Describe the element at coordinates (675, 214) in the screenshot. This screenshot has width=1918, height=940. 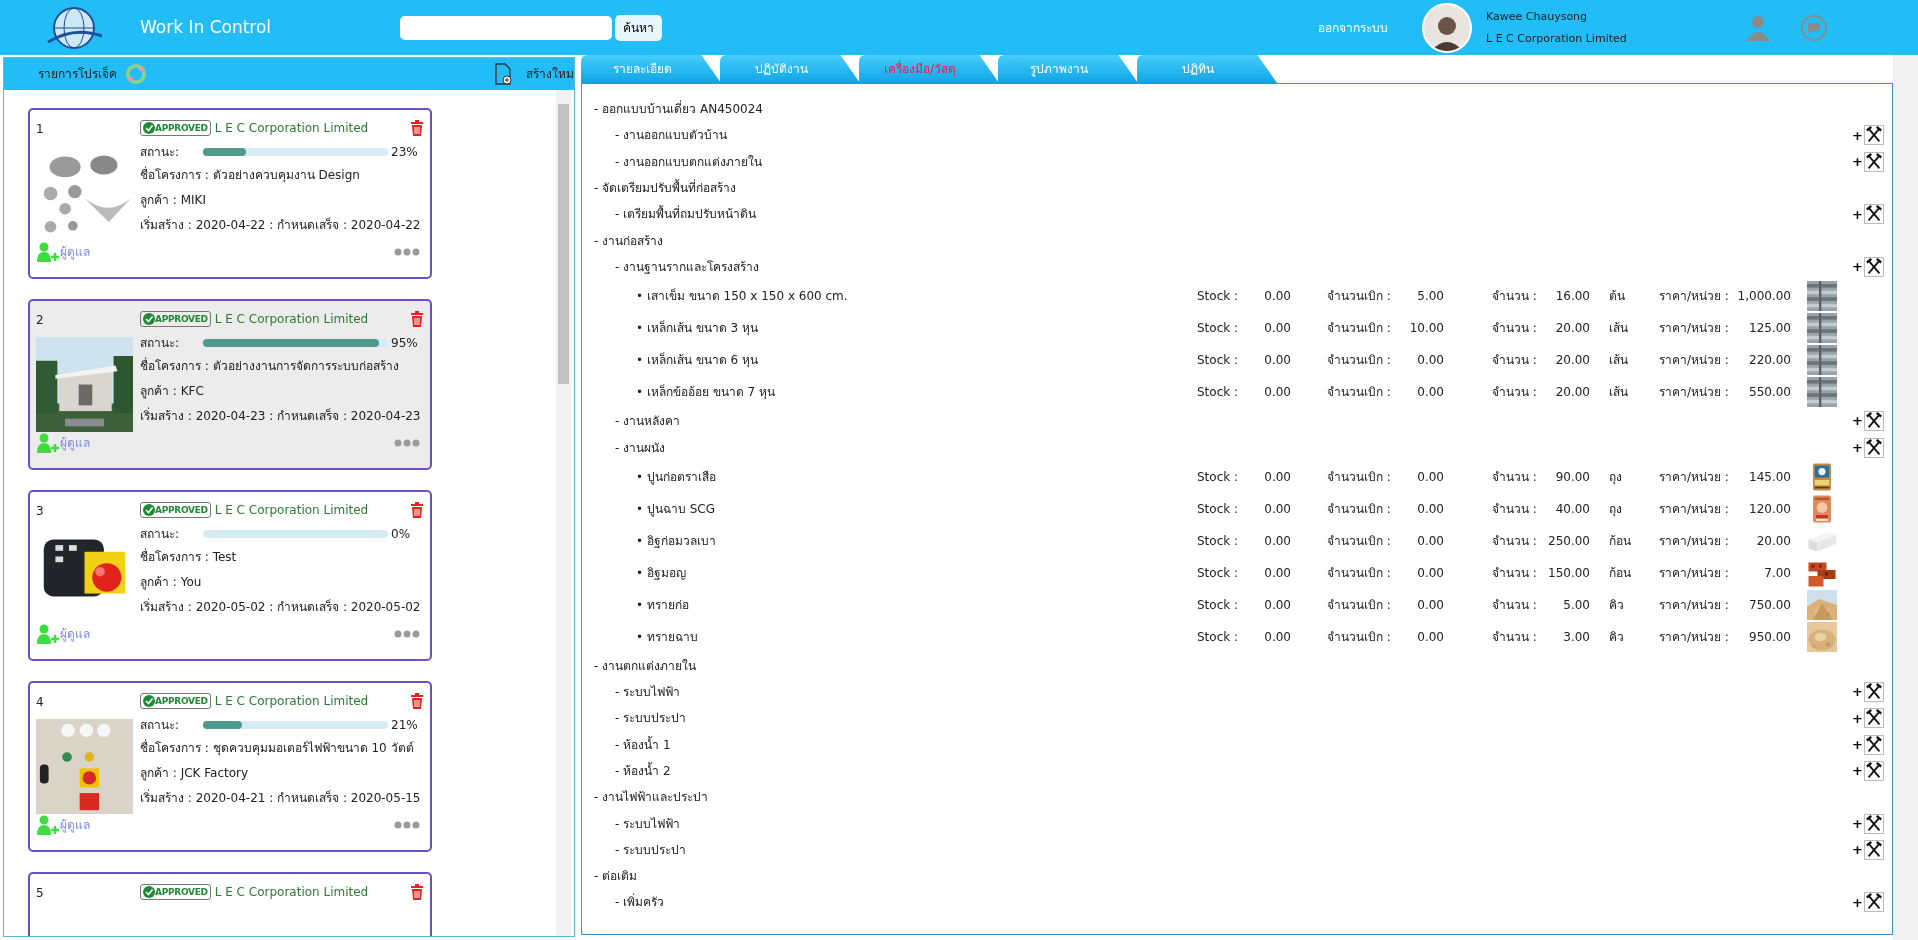
I see `tree-item: - เตรียมพื้นที่ถมปรับหน้าดิน` at that location.